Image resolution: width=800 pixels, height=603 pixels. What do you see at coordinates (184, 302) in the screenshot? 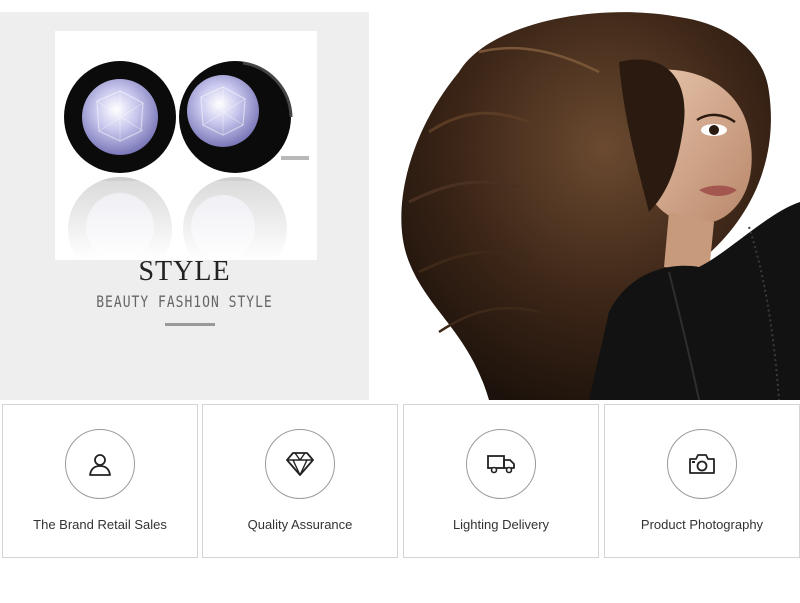
I see `style-subheading: BEAUTY FASH1ON STYLE` at bounding box center [184, 302].